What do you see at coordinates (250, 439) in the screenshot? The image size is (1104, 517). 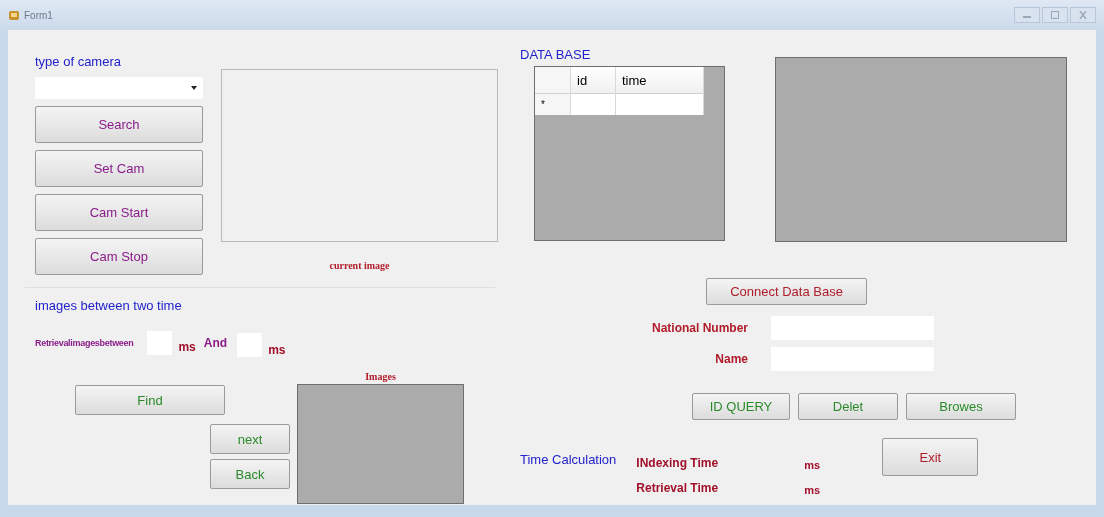 I see `next-button: next` at bounding box center [250, 439].